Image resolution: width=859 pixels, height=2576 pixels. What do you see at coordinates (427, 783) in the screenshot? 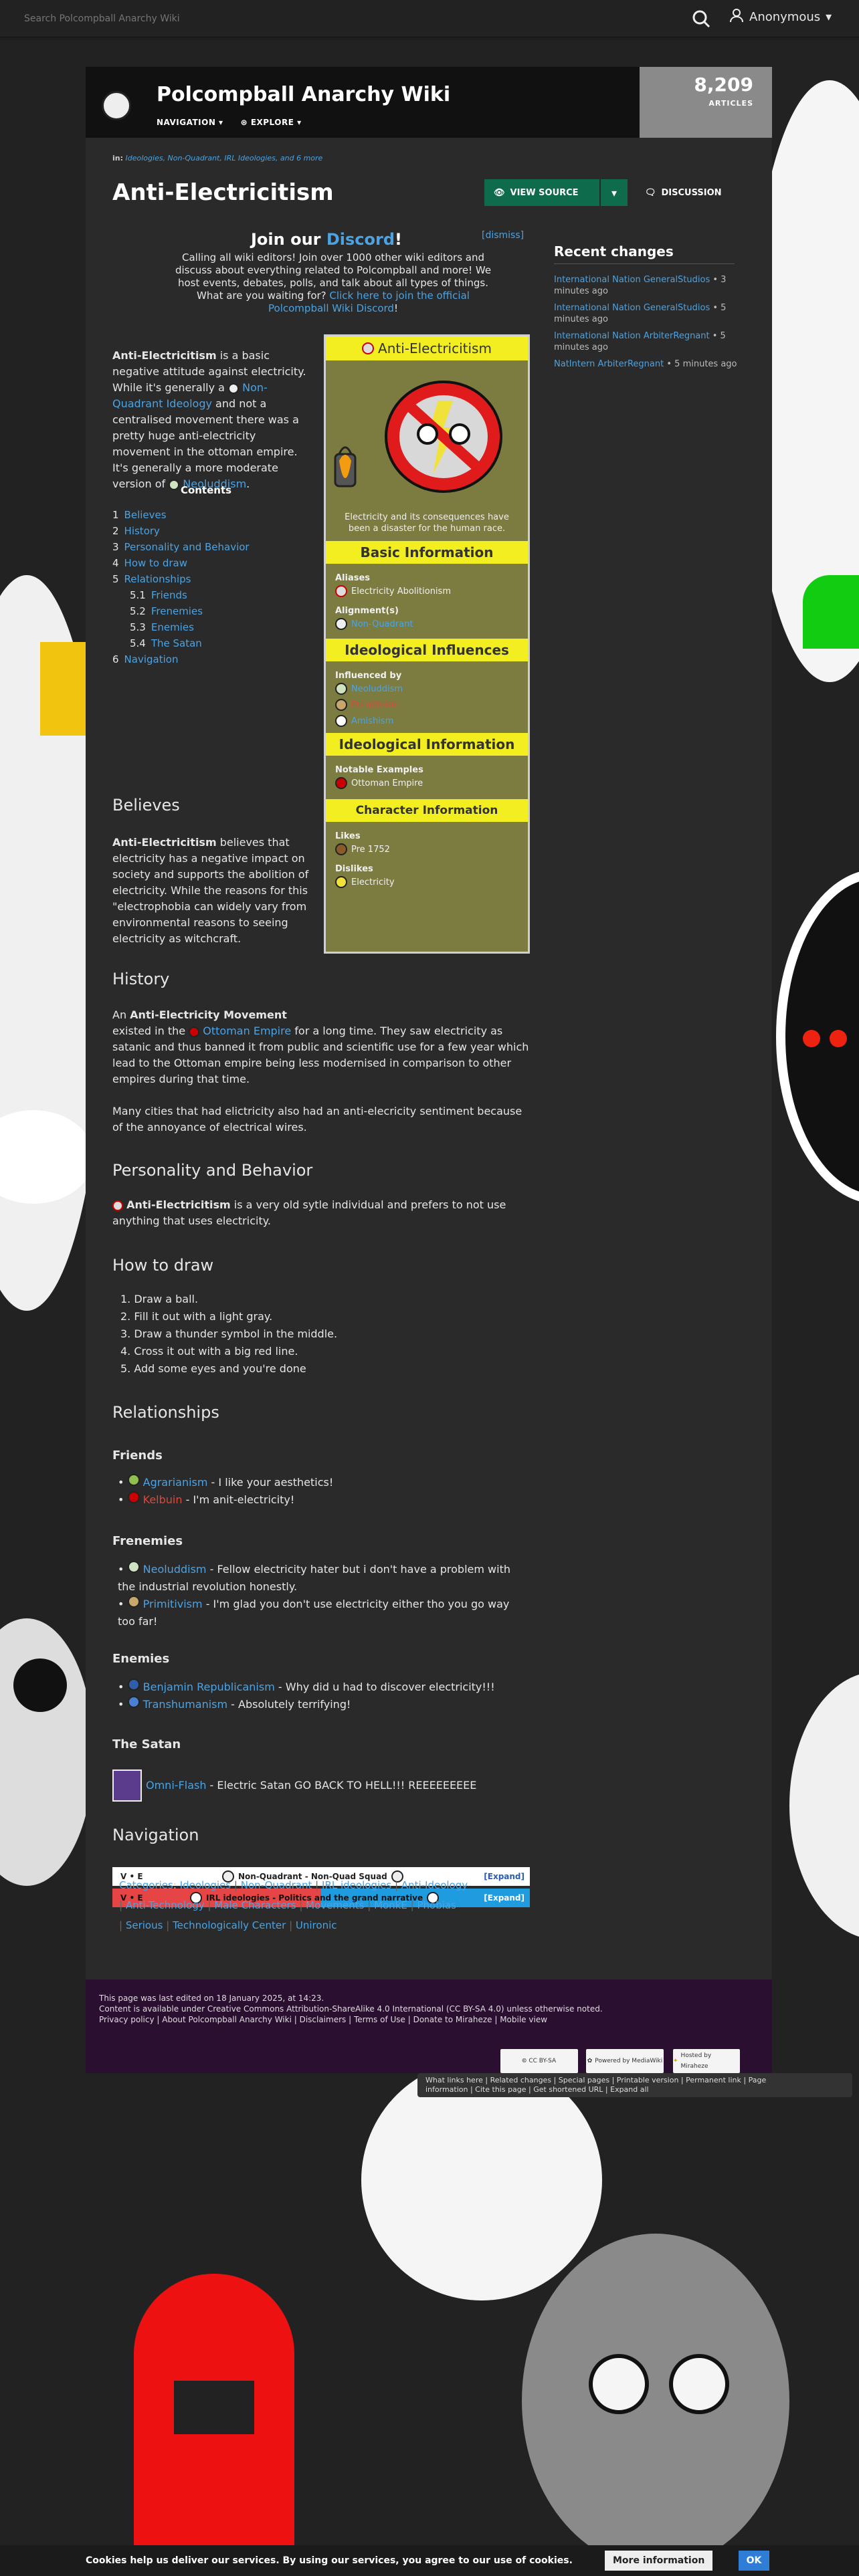
I see `infobox-value: Ottoman Empire` at bounding box center [427, 783].